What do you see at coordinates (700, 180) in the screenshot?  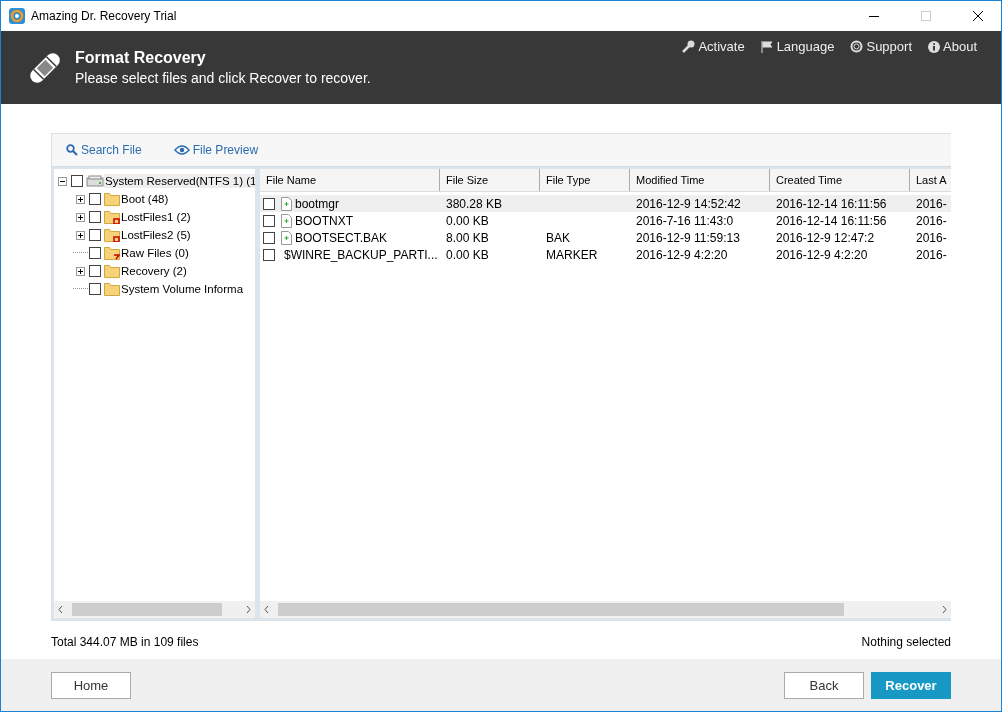 I see `column-header: Modified Time` at bounding box center [700, 180].